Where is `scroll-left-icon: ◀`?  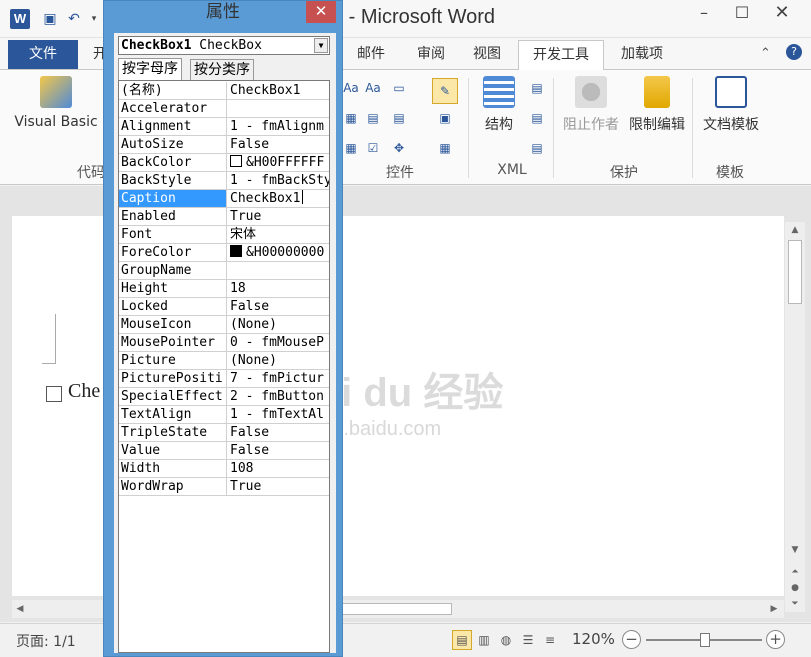
scroll-left-icon: ◀ is located at coordinates (20, 609).